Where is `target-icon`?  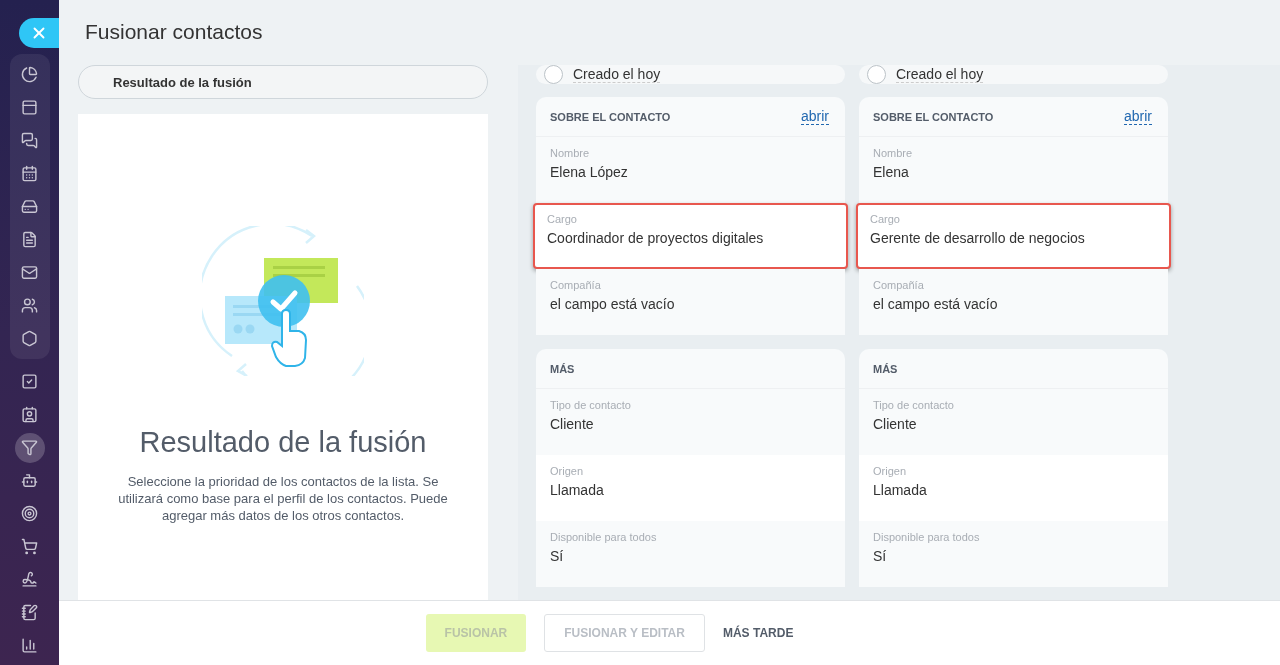
target-icon is located at coordinates (29, 513).